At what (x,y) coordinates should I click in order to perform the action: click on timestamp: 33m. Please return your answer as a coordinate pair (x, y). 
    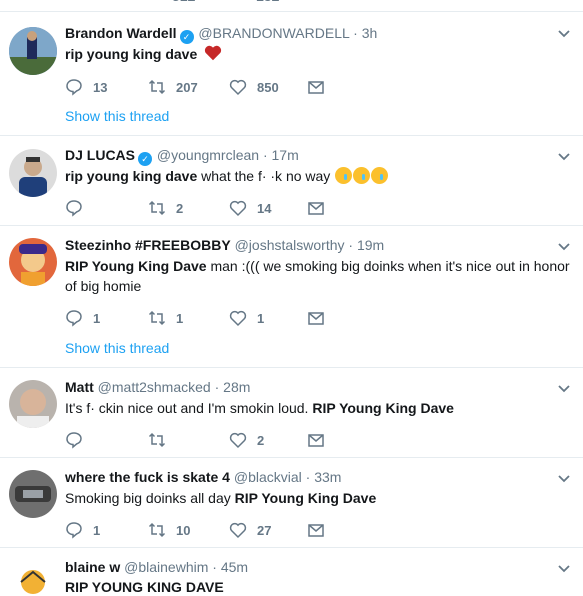
    Looking at the image, I should click on (327, 477).